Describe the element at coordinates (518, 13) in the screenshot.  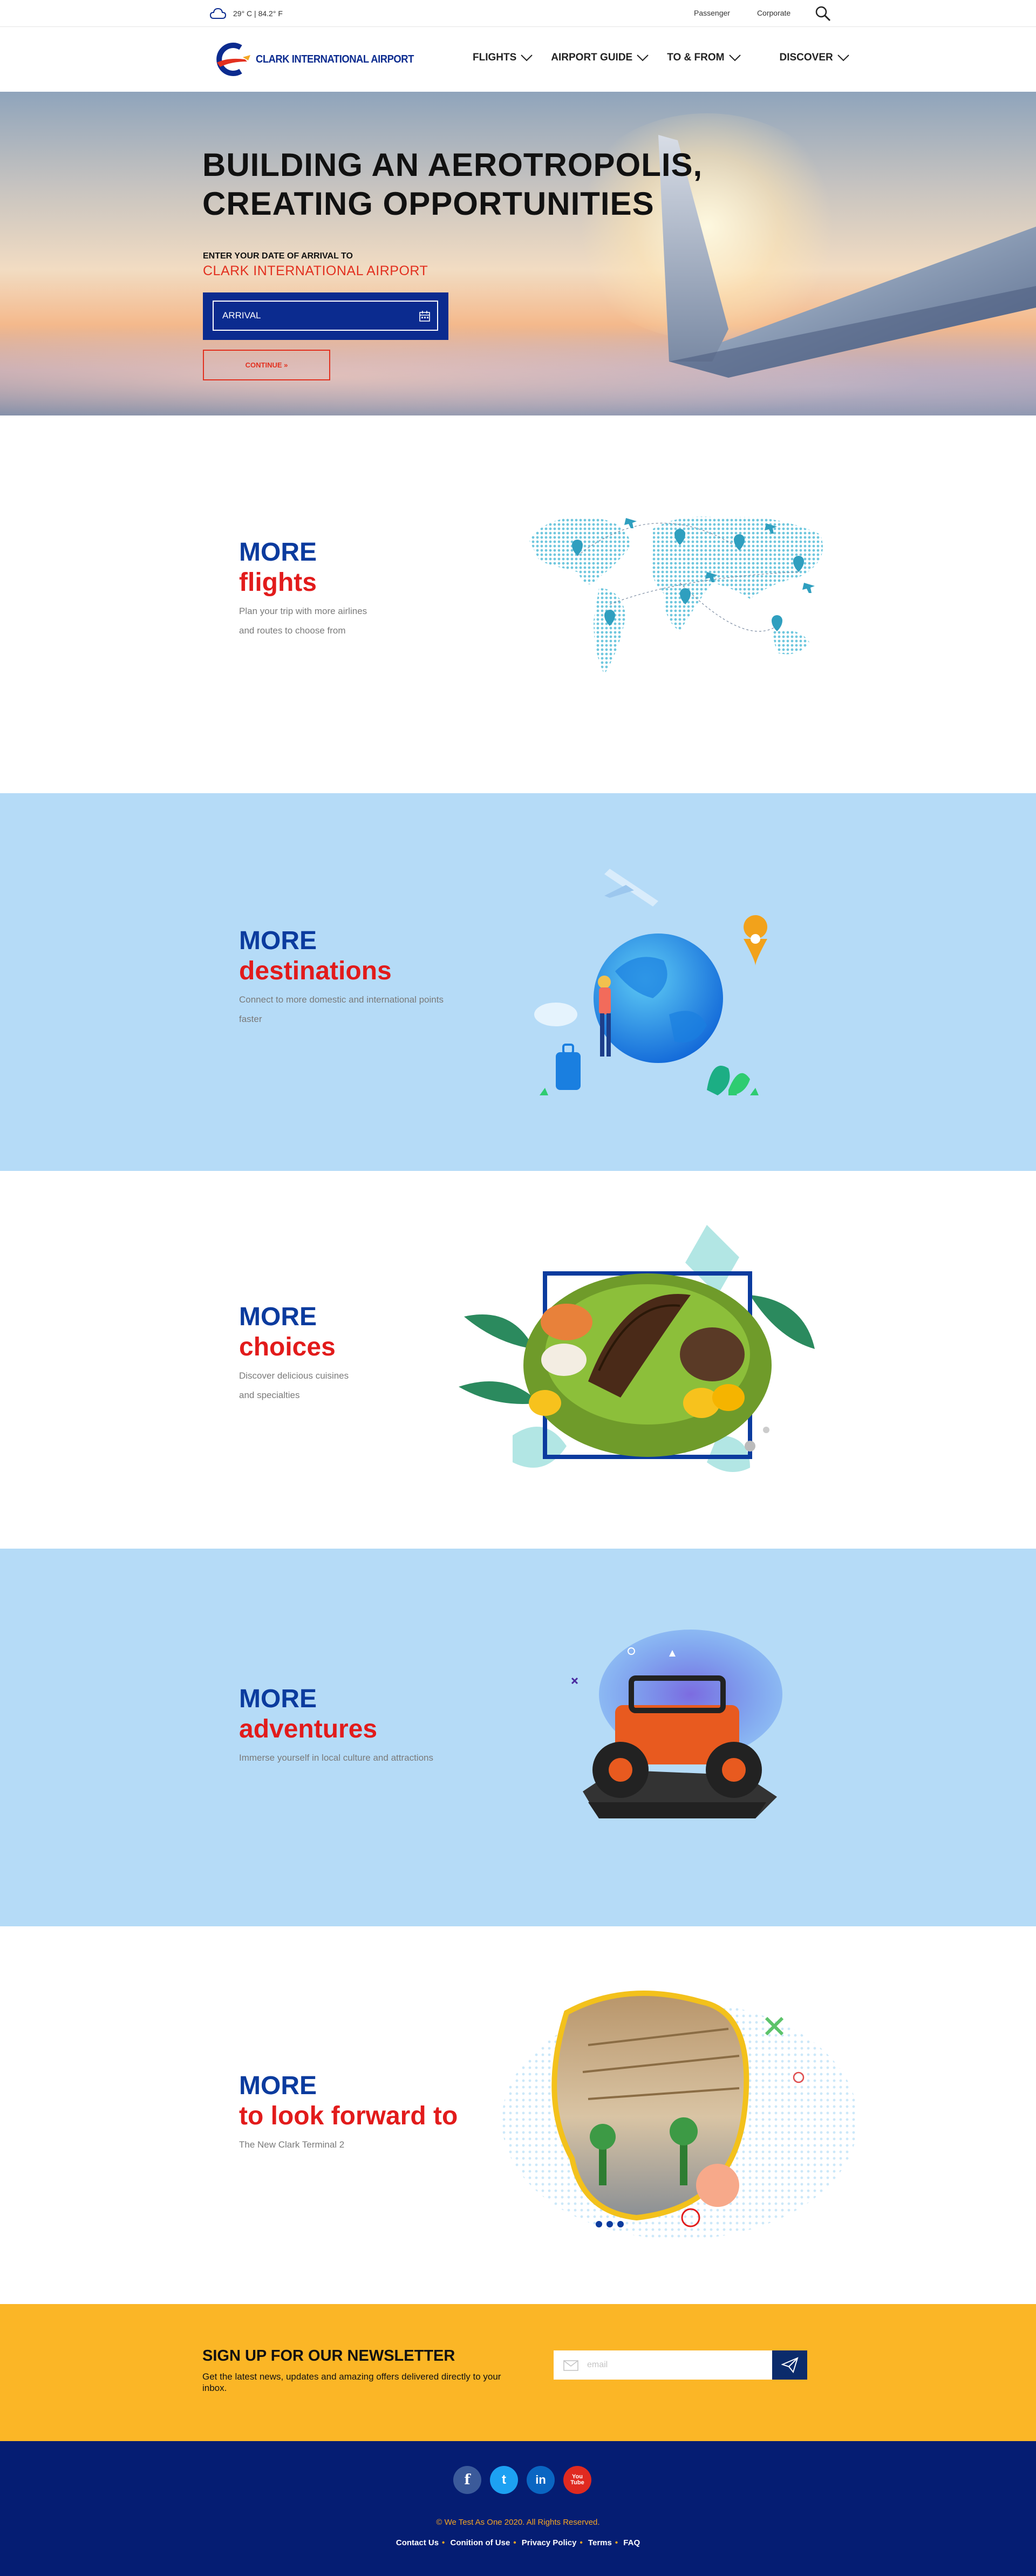
I see `top-bar: 29° C | 84.2° F Passenger Corporate` at that location.